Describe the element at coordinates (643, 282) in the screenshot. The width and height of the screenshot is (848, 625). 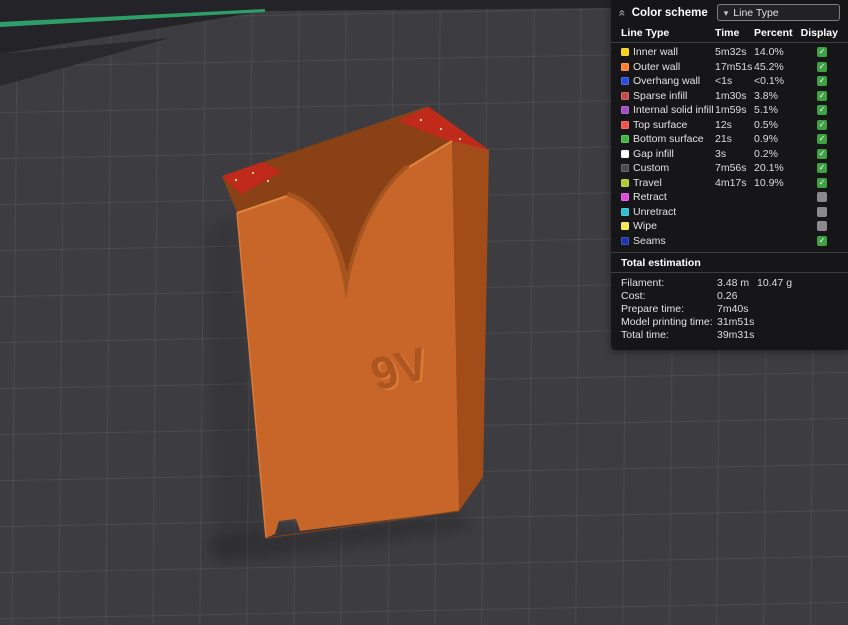
I see `total-row-label: Filament:` at that location.